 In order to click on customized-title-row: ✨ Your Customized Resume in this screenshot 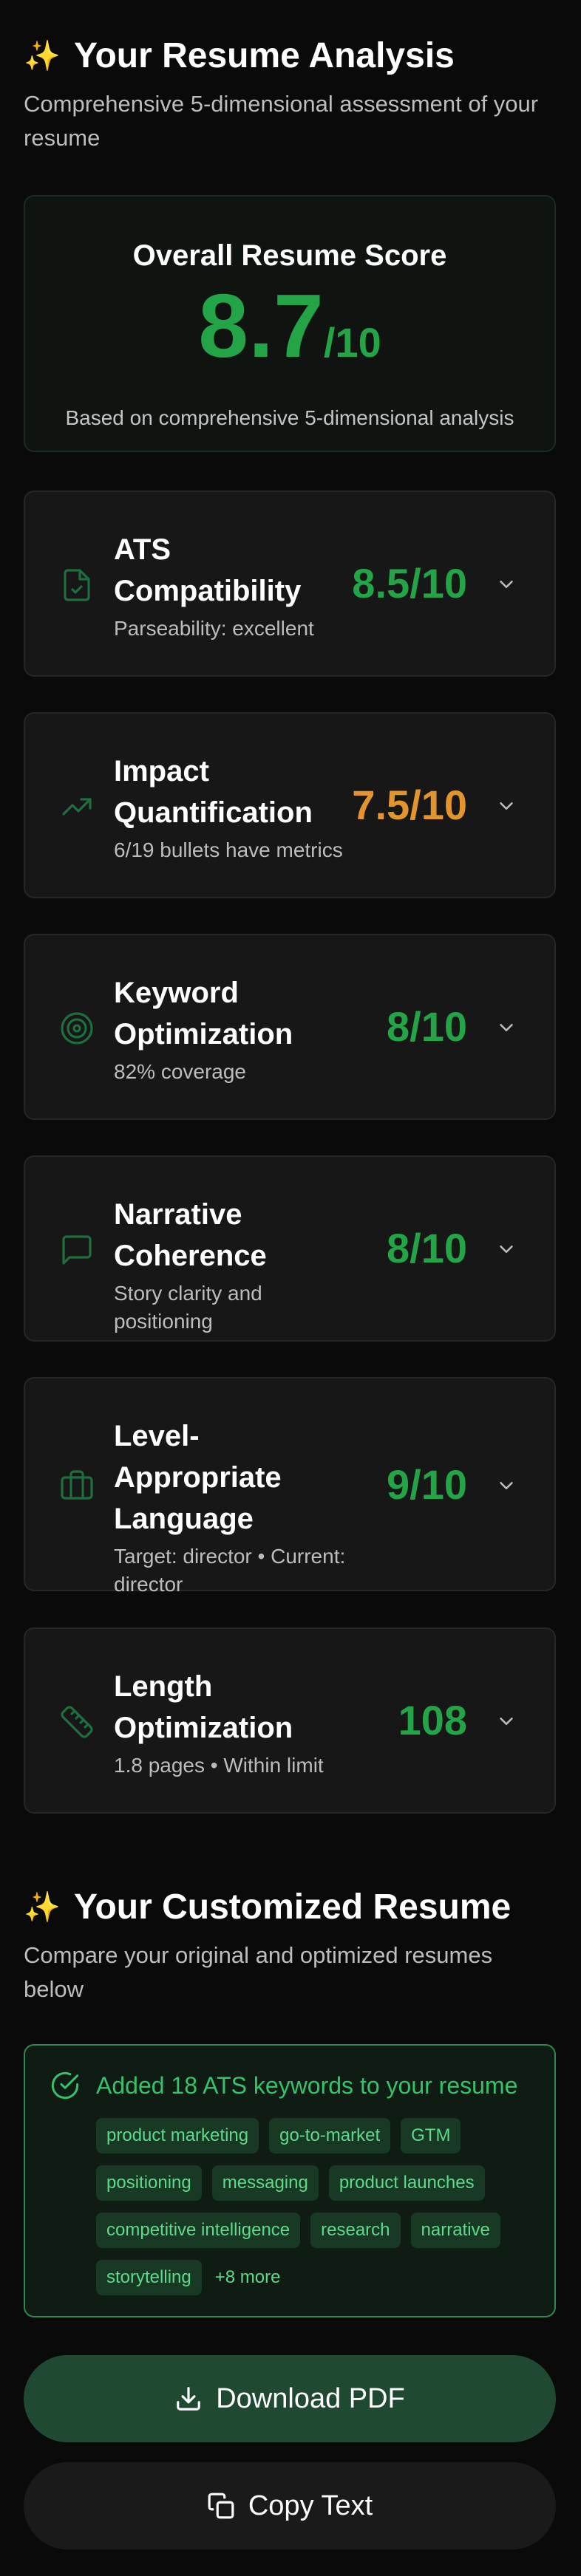, I will do `click(290, 1907)`.